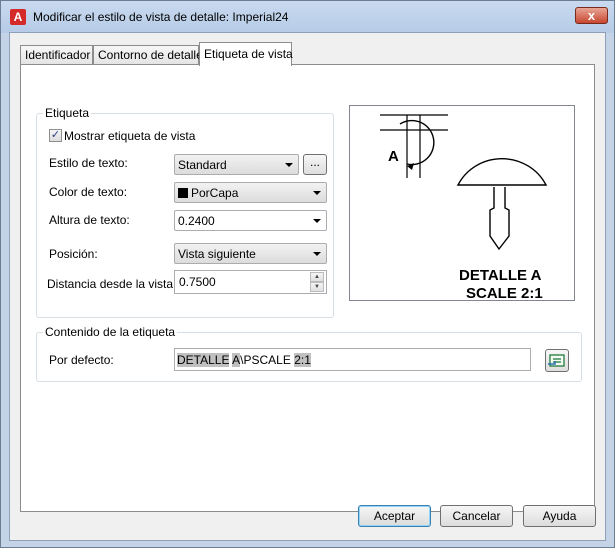  Describe the element at coordinates (504, 292) in the screenshot. I see `detail-title-line2: SCALE 2:1` at that location.